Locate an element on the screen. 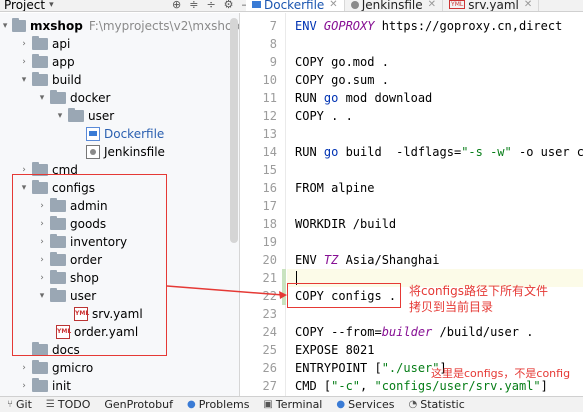 The height and width of the screenshot is (412, 583). problems-icon: ● is located at coordinates (191, 404).